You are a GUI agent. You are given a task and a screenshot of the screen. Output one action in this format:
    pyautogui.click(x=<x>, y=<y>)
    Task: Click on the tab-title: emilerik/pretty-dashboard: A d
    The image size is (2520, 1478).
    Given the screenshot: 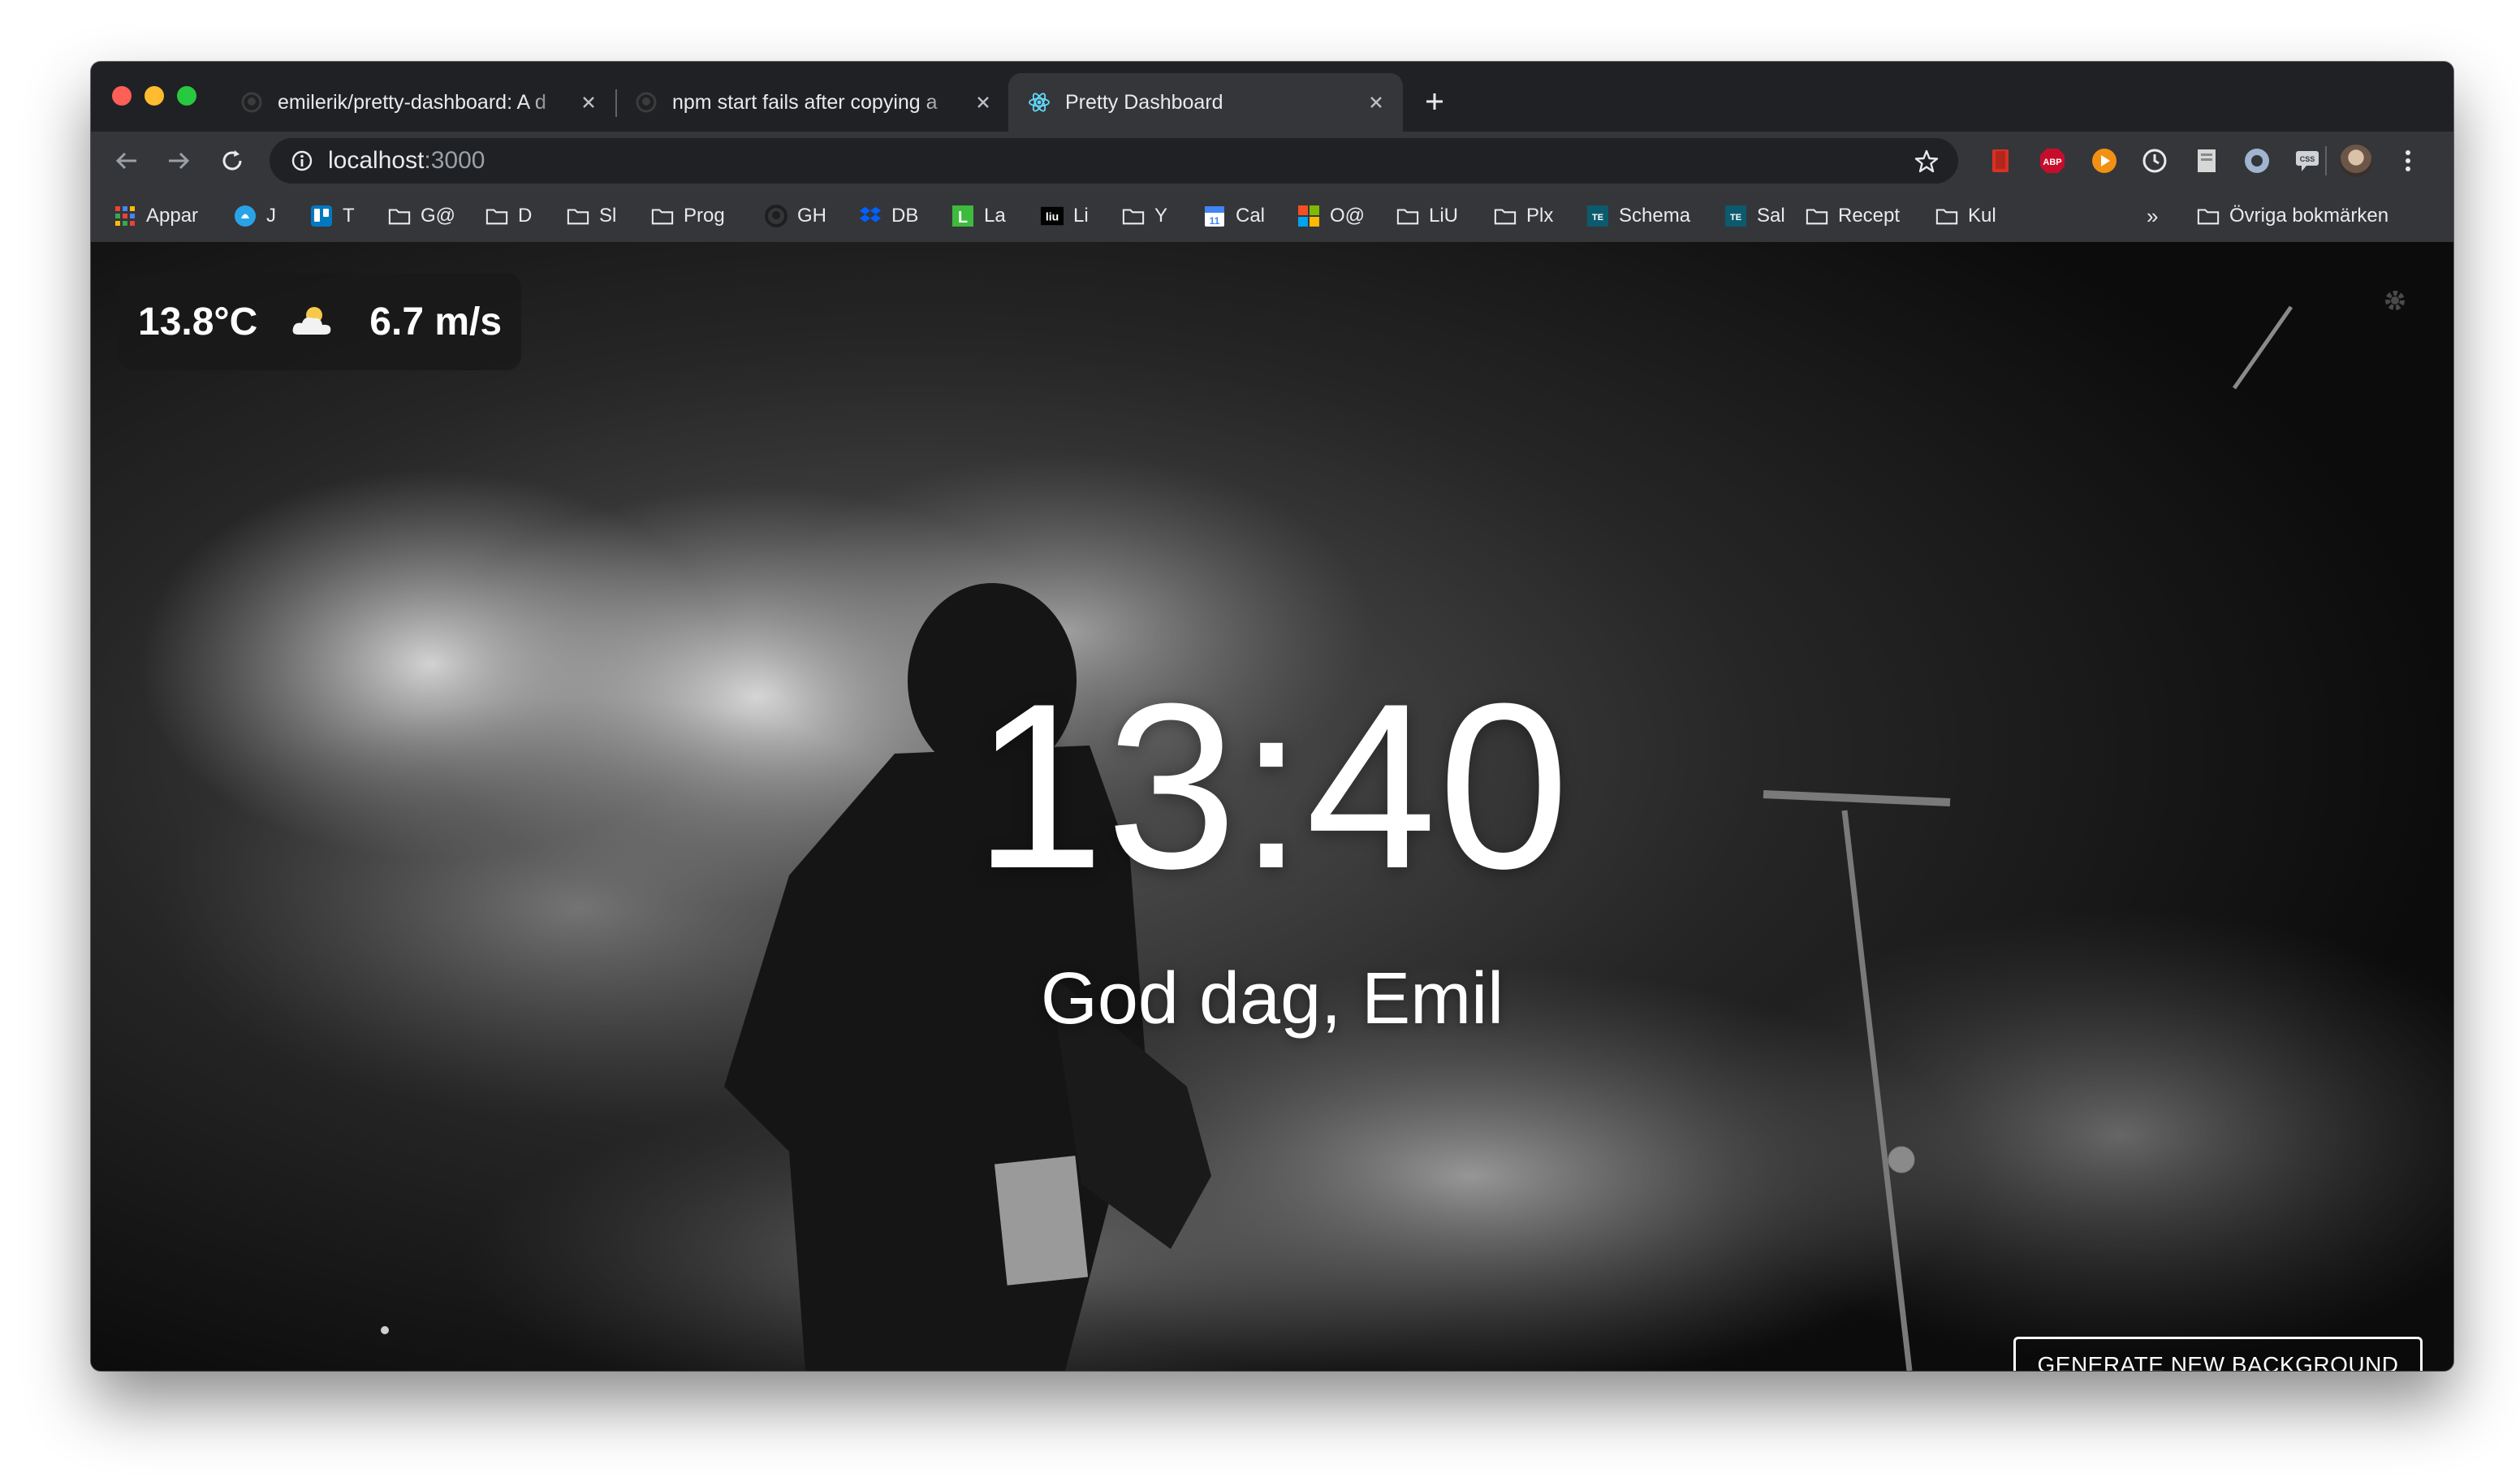 What is the action you would take?
    pyautogui.click(x=412, y=102)
    